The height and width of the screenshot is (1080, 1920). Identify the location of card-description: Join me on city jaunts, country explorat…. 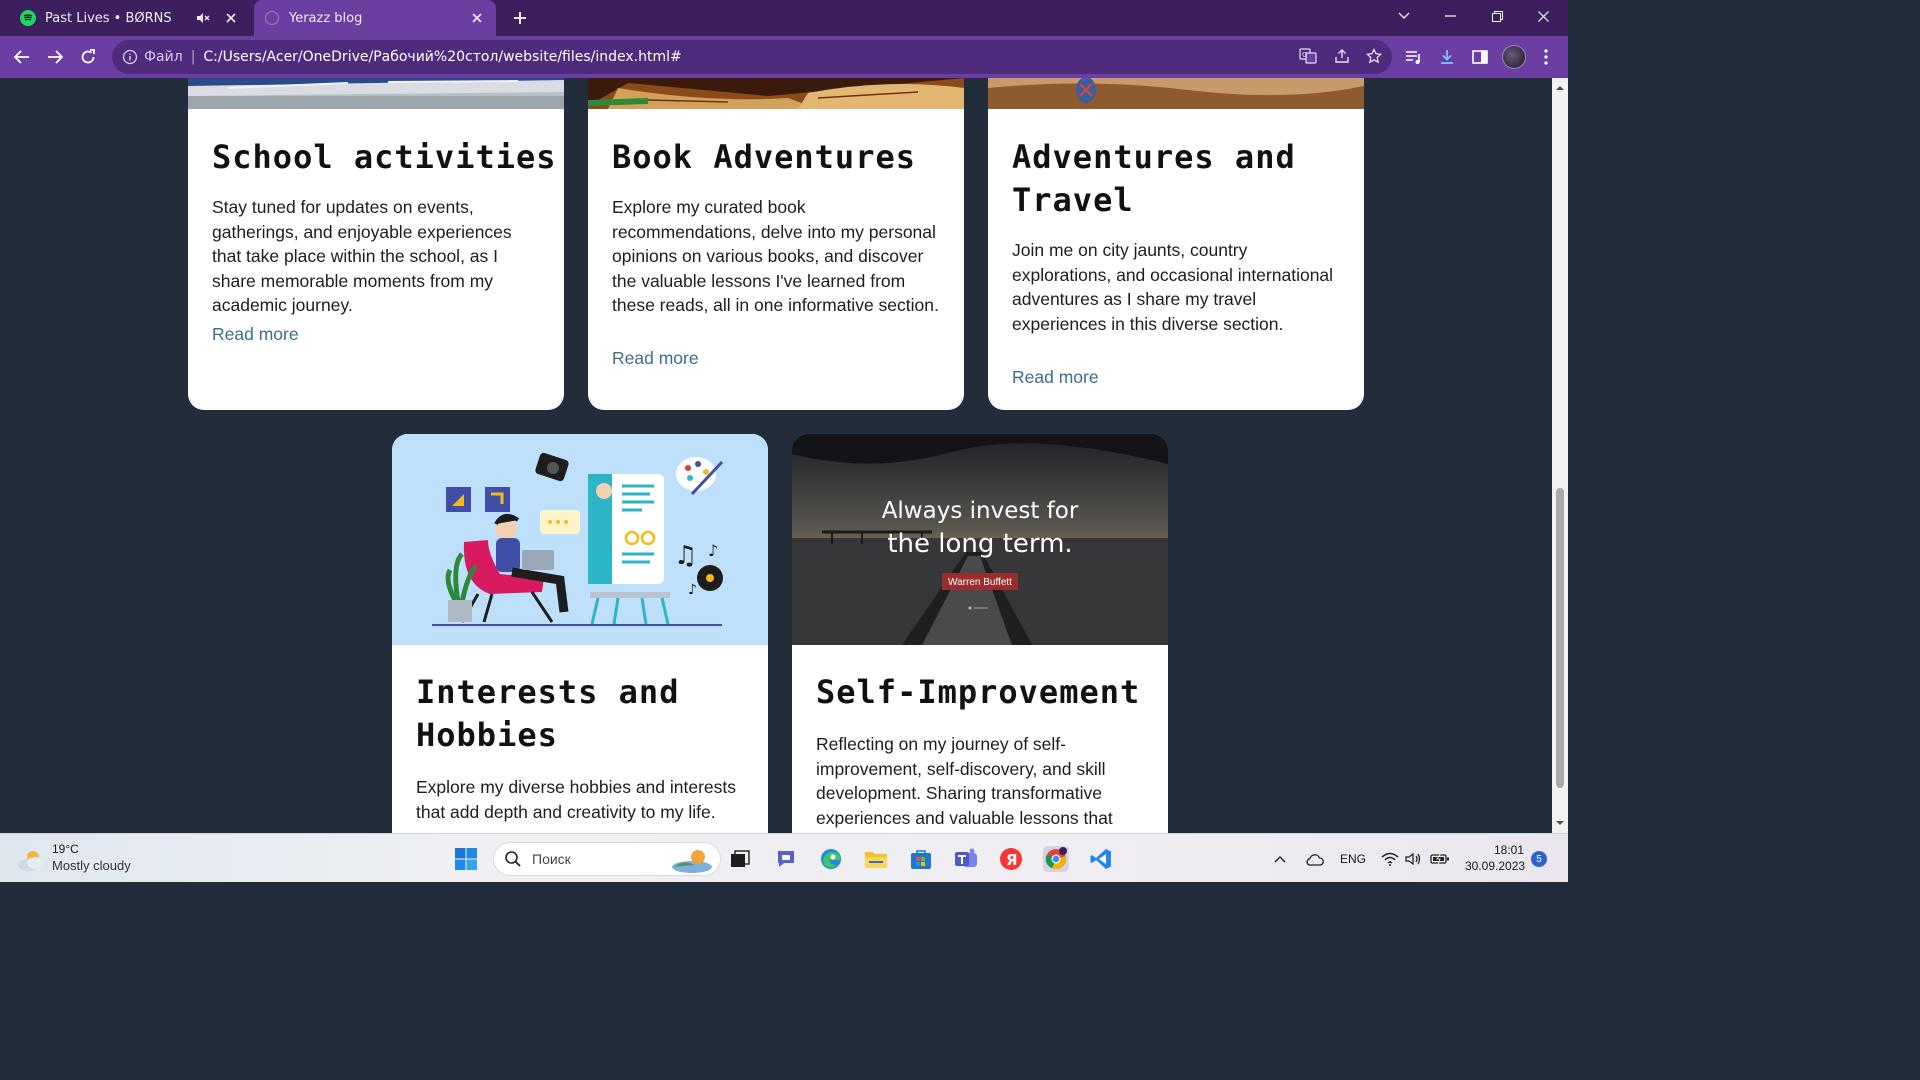
(1173, 287).